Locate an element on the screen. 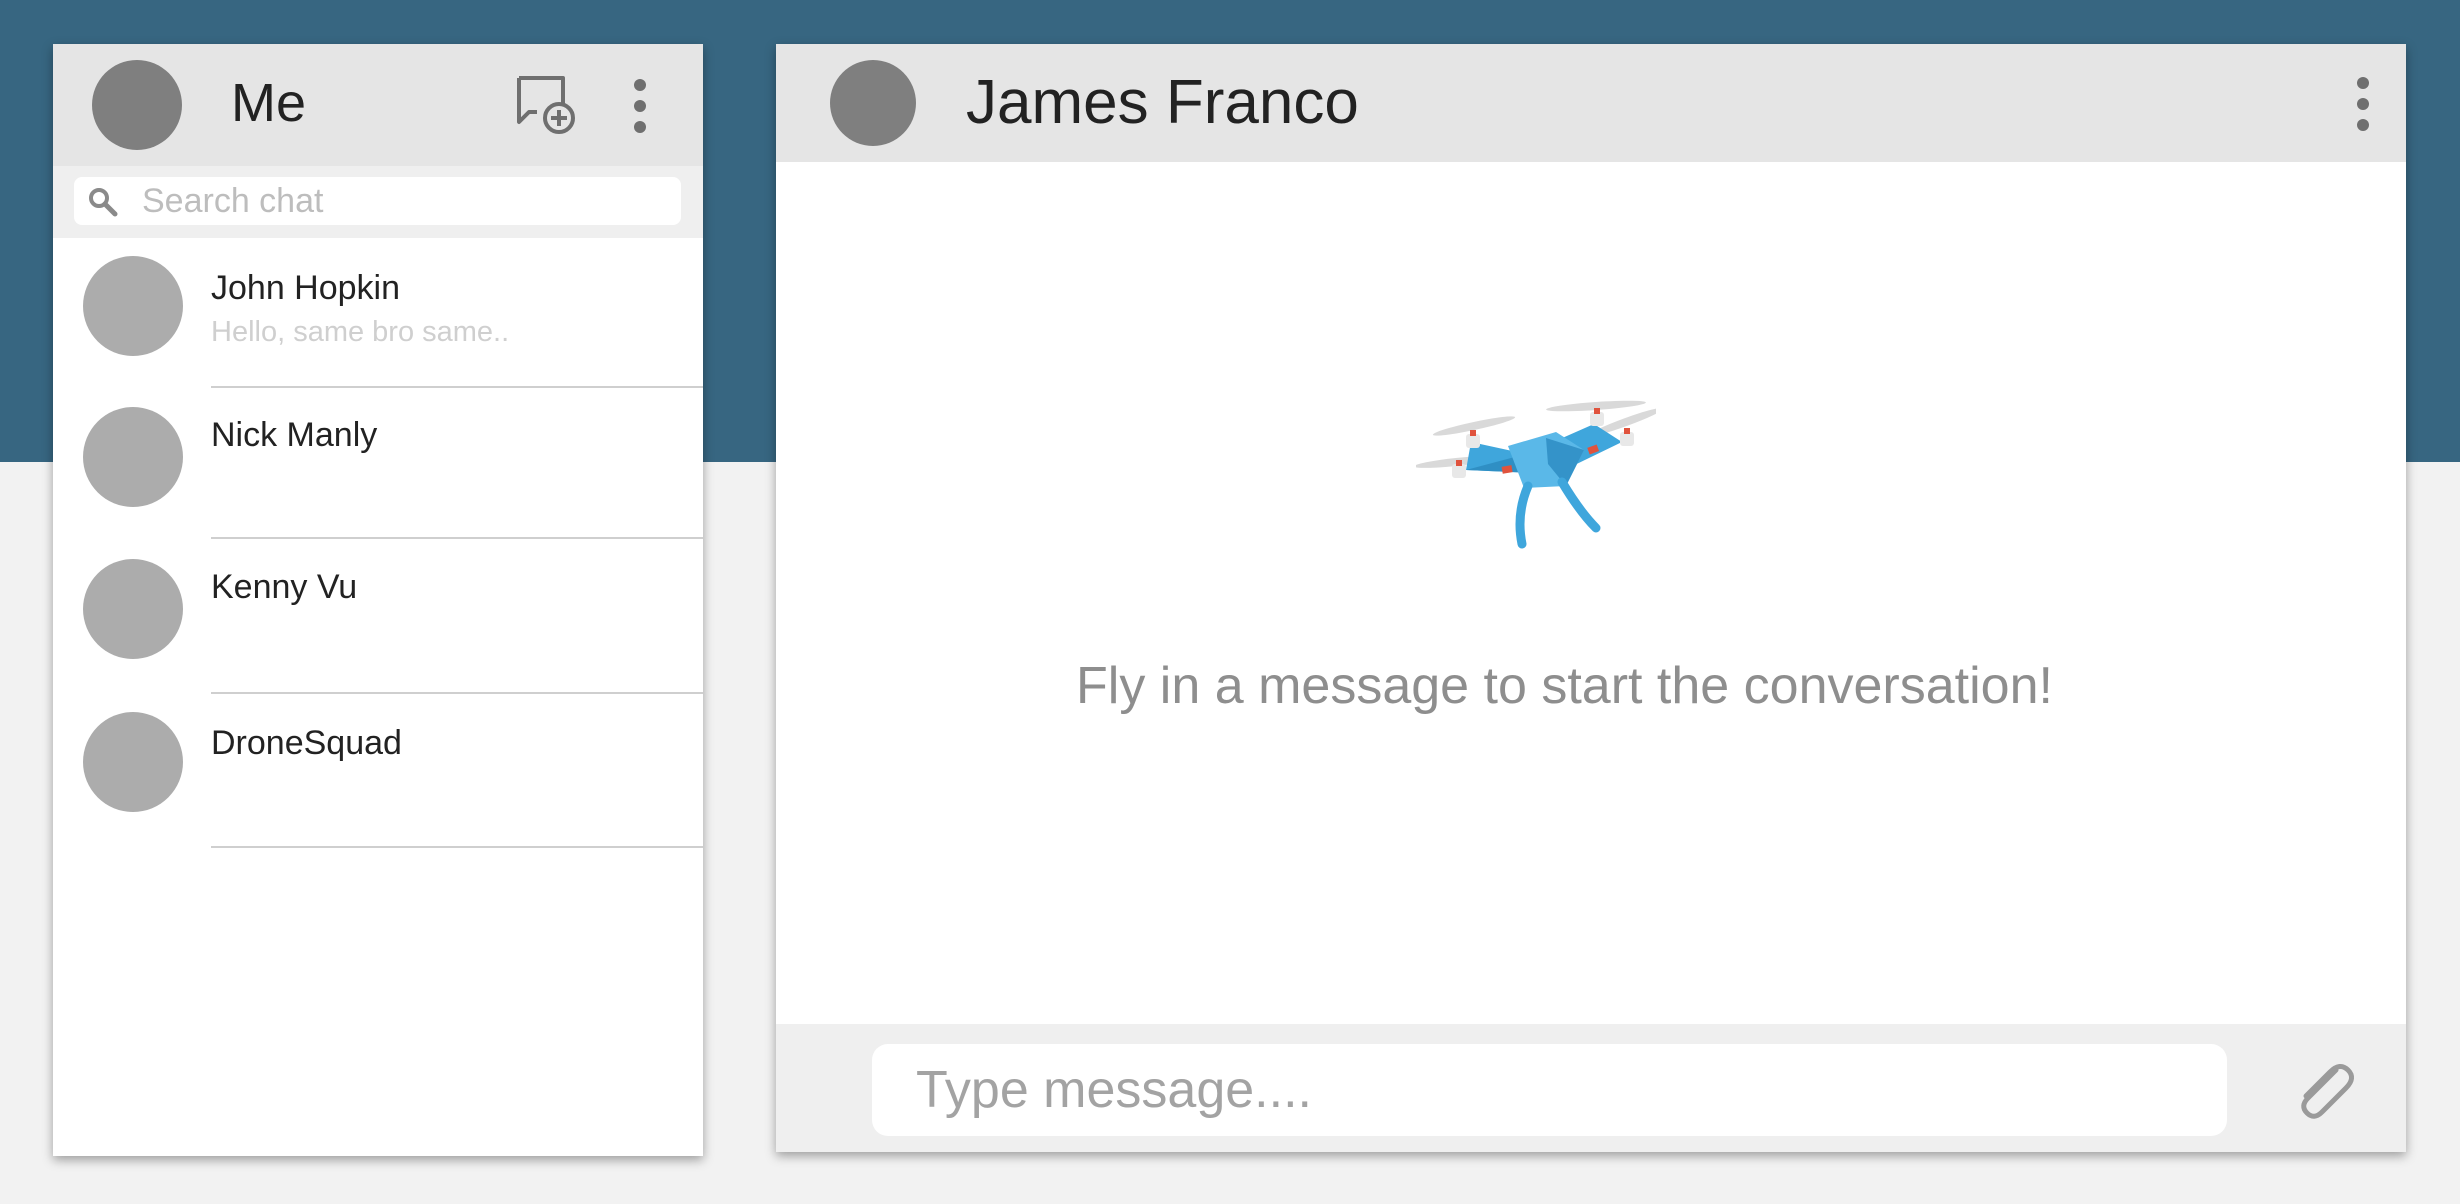 This screenshot has height=1204, width=2460. message-composer is located at coordinates (1591, 1088).